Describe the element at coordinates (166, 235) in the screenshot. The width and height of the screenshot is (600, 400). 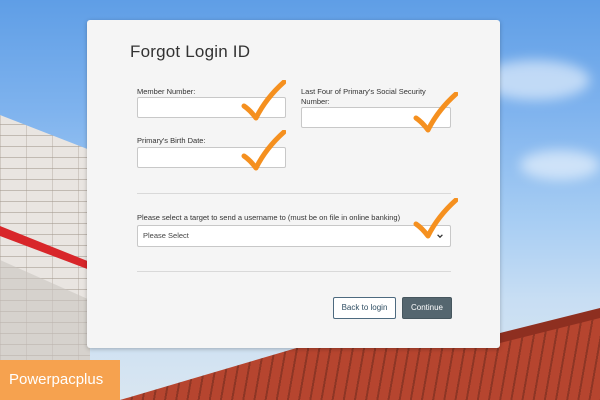
I see `target-select-value: Please Select` at that location.